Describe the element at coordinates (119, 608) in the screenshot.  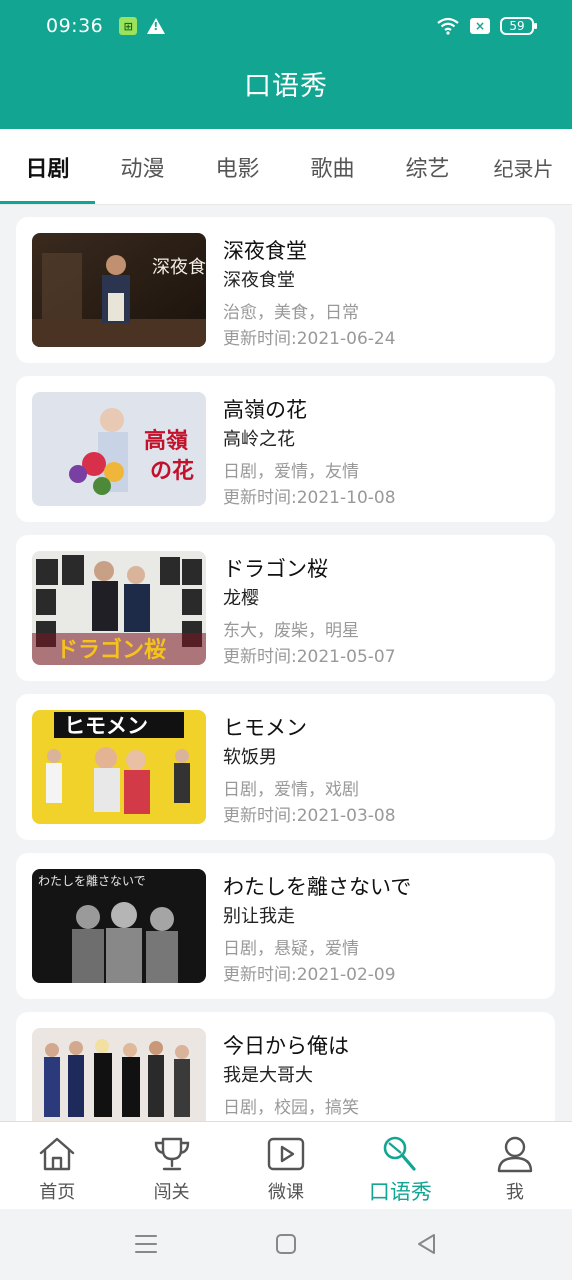
I see `show-poster: ドラゴン桜` at that location.